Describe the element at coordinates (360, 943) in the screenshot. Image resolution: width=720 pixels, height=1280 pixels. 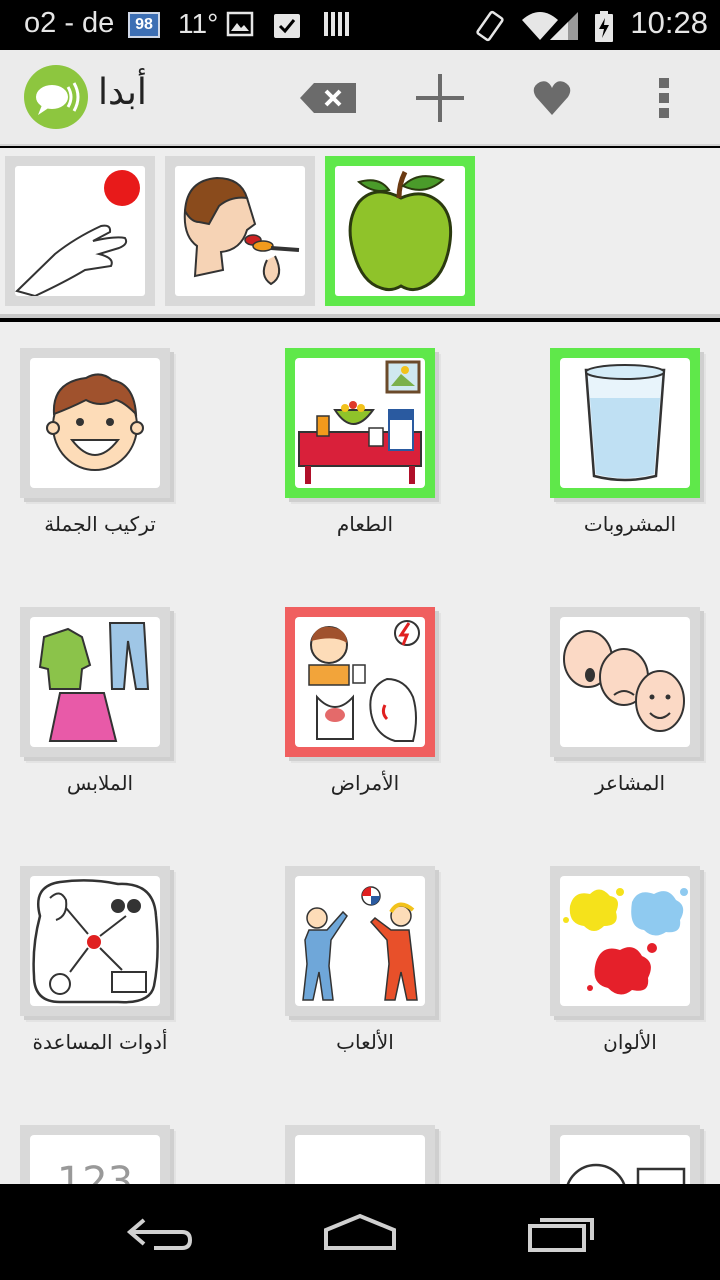
I see `kids-playing-ball-icon` at that location.